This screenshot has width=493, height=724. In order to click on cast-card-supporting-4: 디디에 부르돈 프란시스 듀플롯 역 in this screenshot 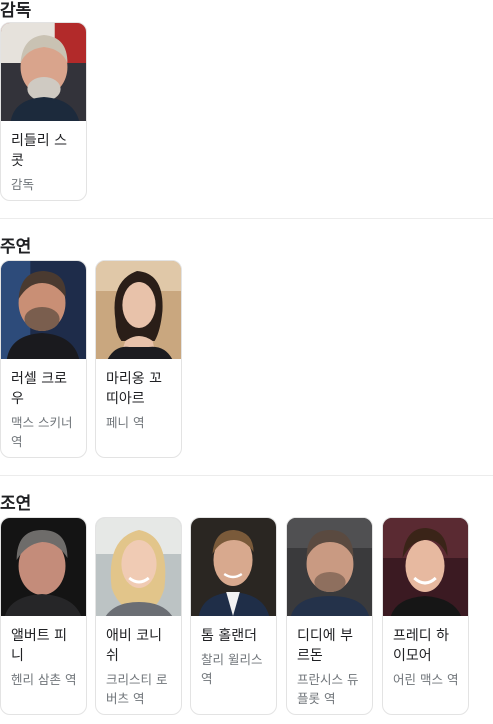, I will do `click(329, 616)`.